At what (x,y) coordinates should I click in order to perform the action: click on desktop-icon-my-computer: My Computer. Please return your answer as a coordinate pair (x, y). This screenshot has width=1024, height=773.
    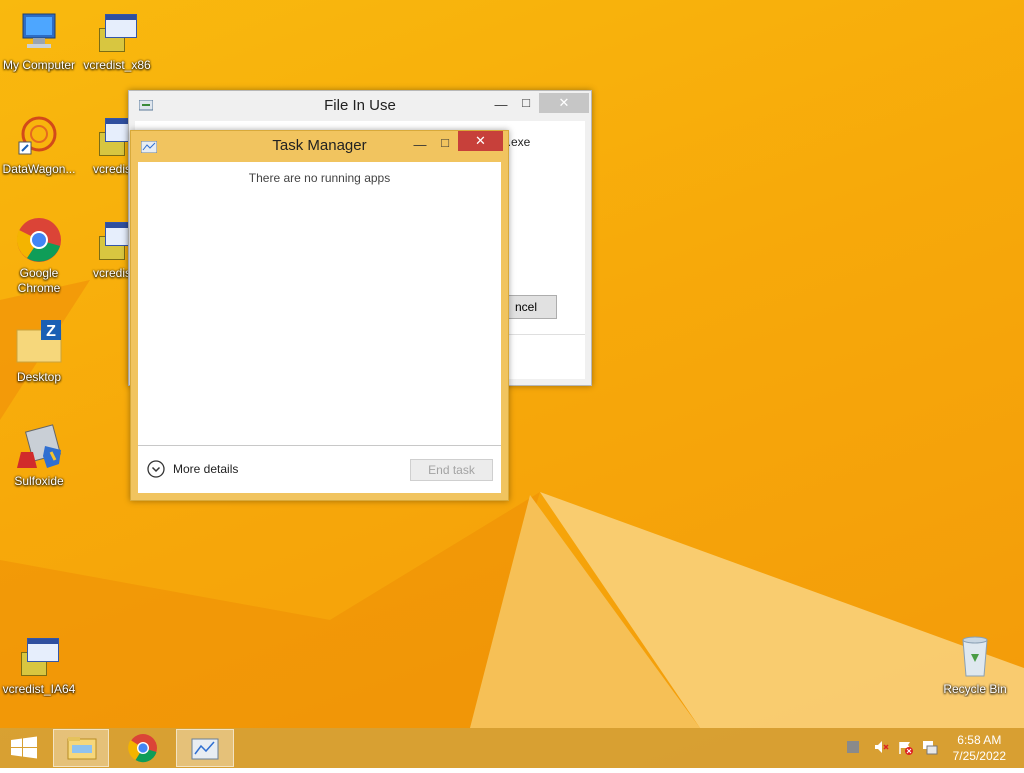
    Looking at the image, I should click on (39, 40).